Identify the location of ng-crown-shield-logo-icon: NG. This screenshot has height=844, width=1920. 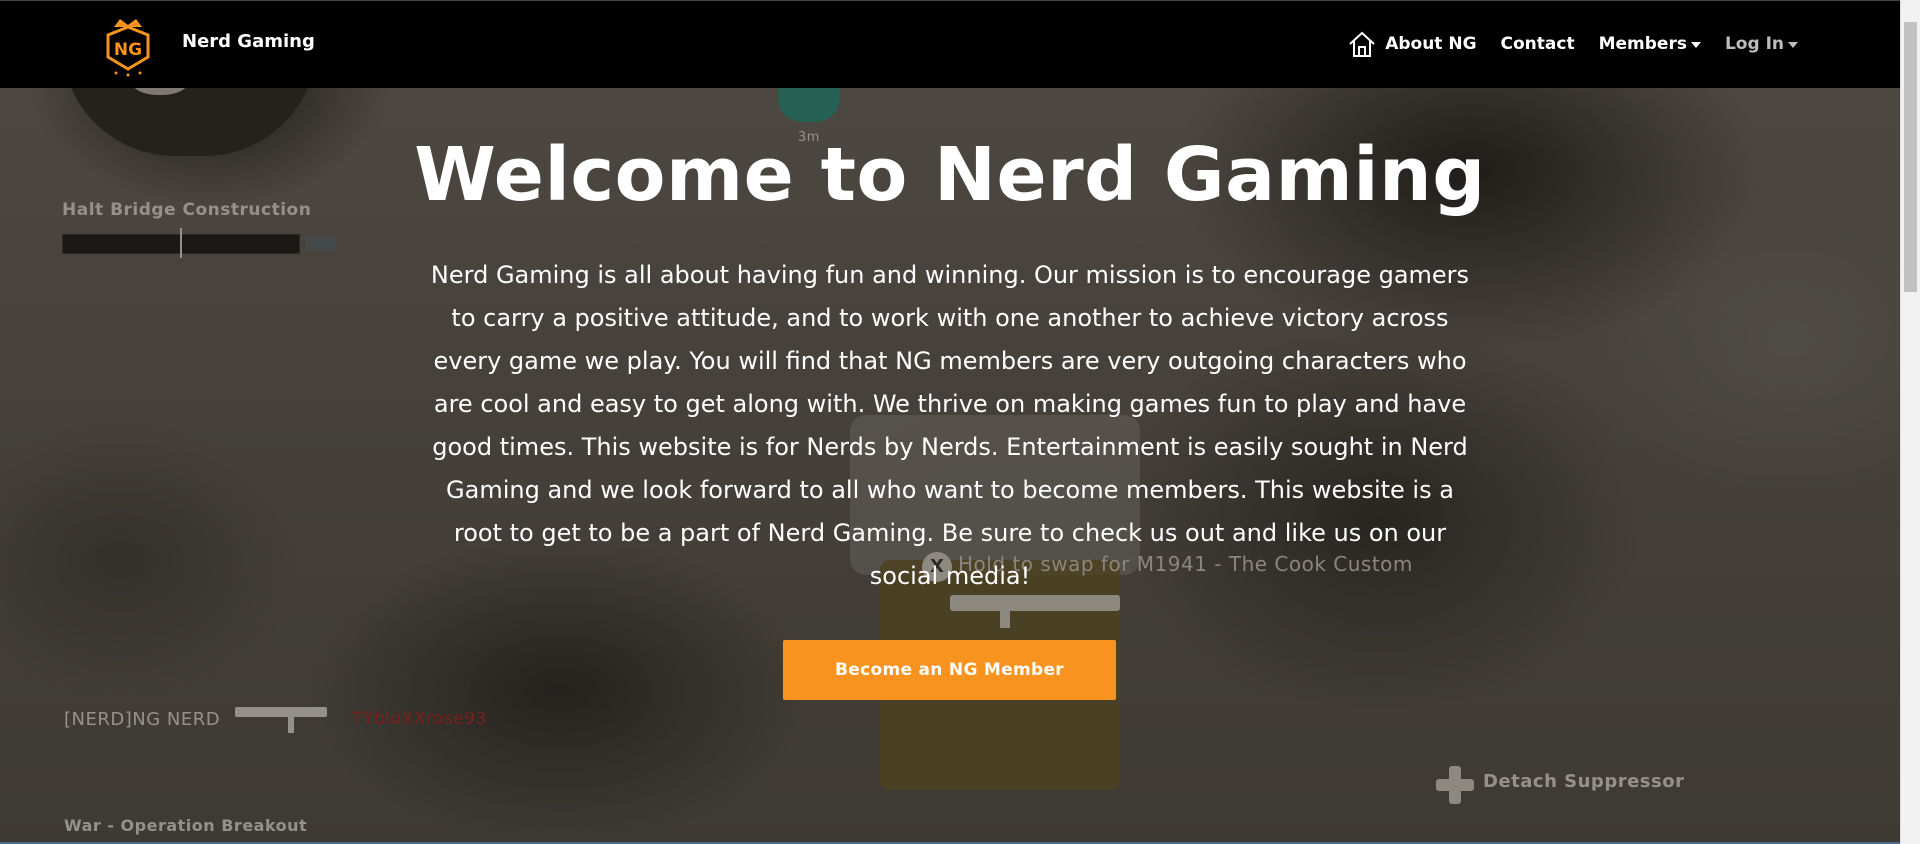
(128, 48).